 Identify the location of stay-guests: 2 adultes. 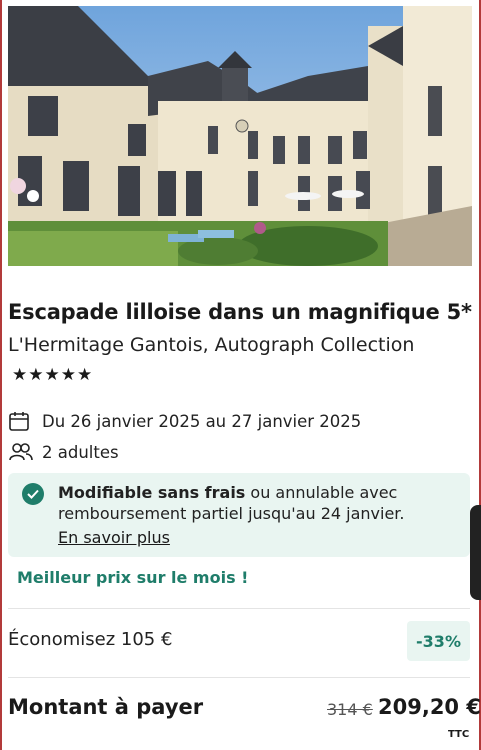
(63, 452).